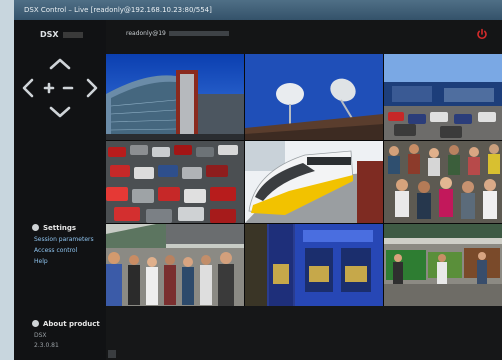 This screenshot has height=360, width=502. Describe the element at coordinates (41, 261) in the screenshot. I see `help-link: Help` at that location.